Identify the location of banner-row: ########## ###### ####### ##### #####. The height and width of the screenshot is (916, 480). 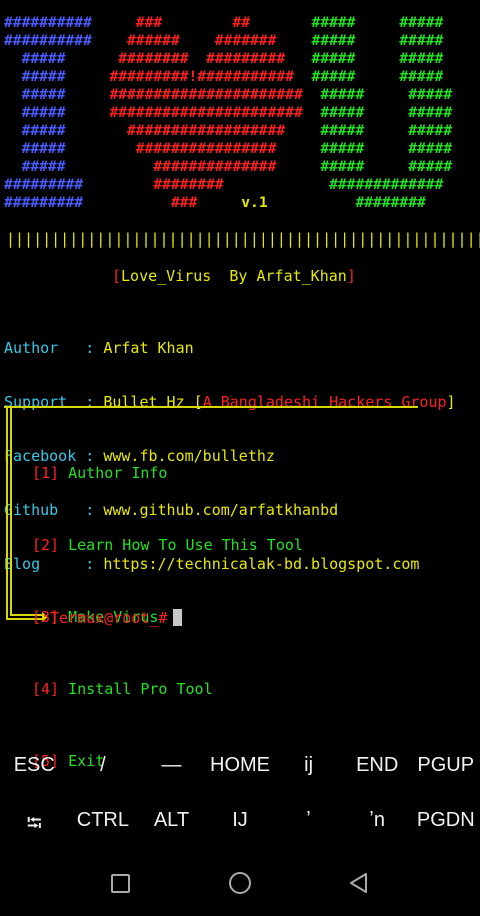
(228, 41).